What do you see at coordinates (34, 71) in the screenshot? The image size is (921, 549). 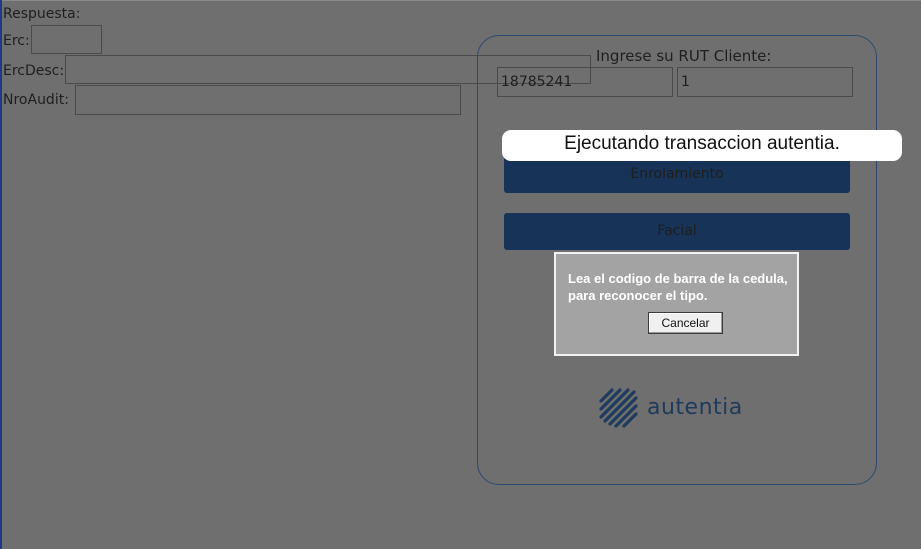 I see `ercdesc-label: ErcDesc:` at bounding box center [34, 71].